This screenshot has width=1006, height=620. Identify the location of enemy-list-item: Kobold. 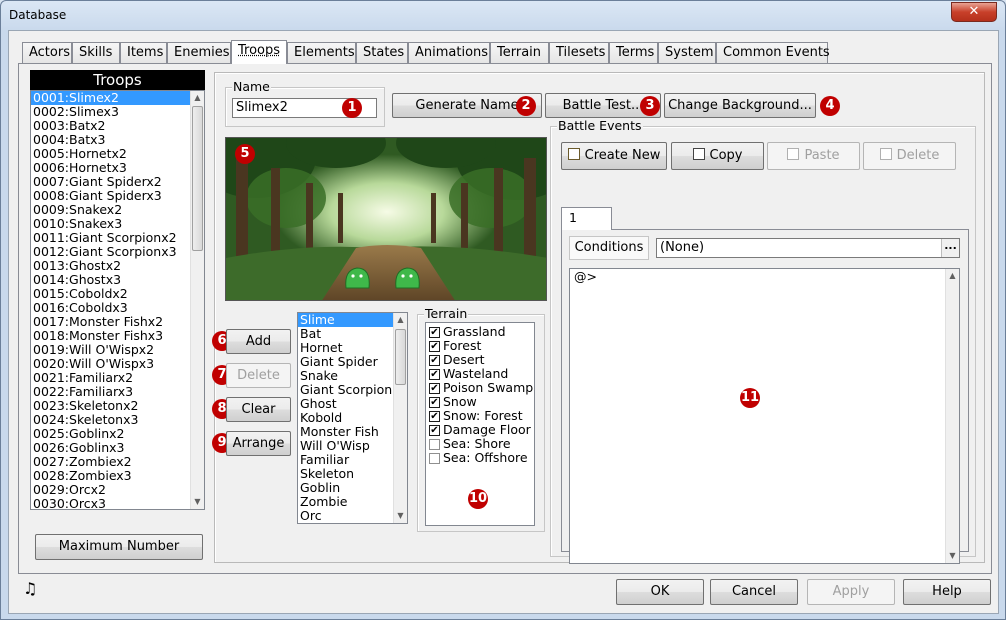
(352, 418).